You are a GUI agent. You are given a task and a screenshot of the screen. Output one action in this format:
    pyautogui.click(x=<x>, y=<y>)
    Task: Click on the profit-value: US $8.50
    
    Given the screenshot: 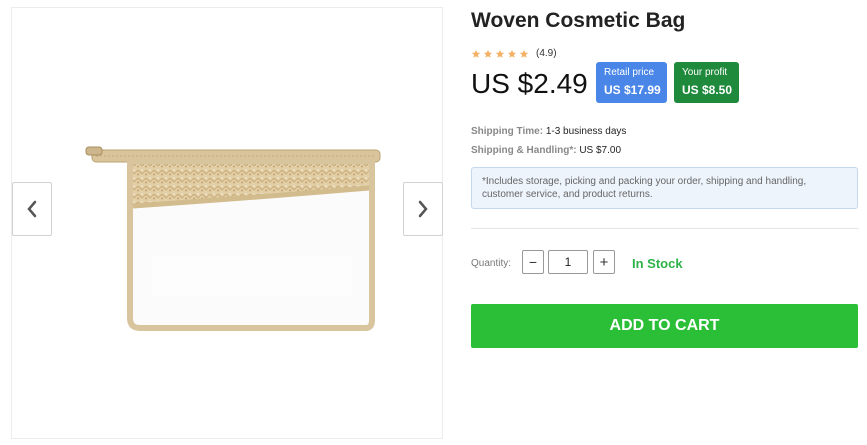 What is the action you would take?
    pyautogui.click(x=707, y=90)
    